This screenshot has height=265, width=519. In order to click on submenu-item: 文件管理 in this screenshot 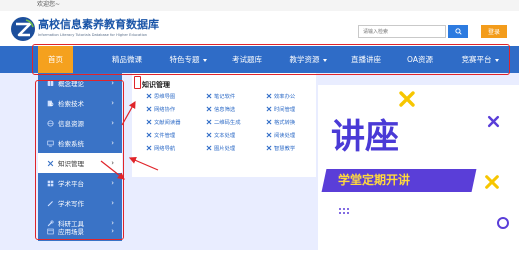, I will do `click(160, 135)`.